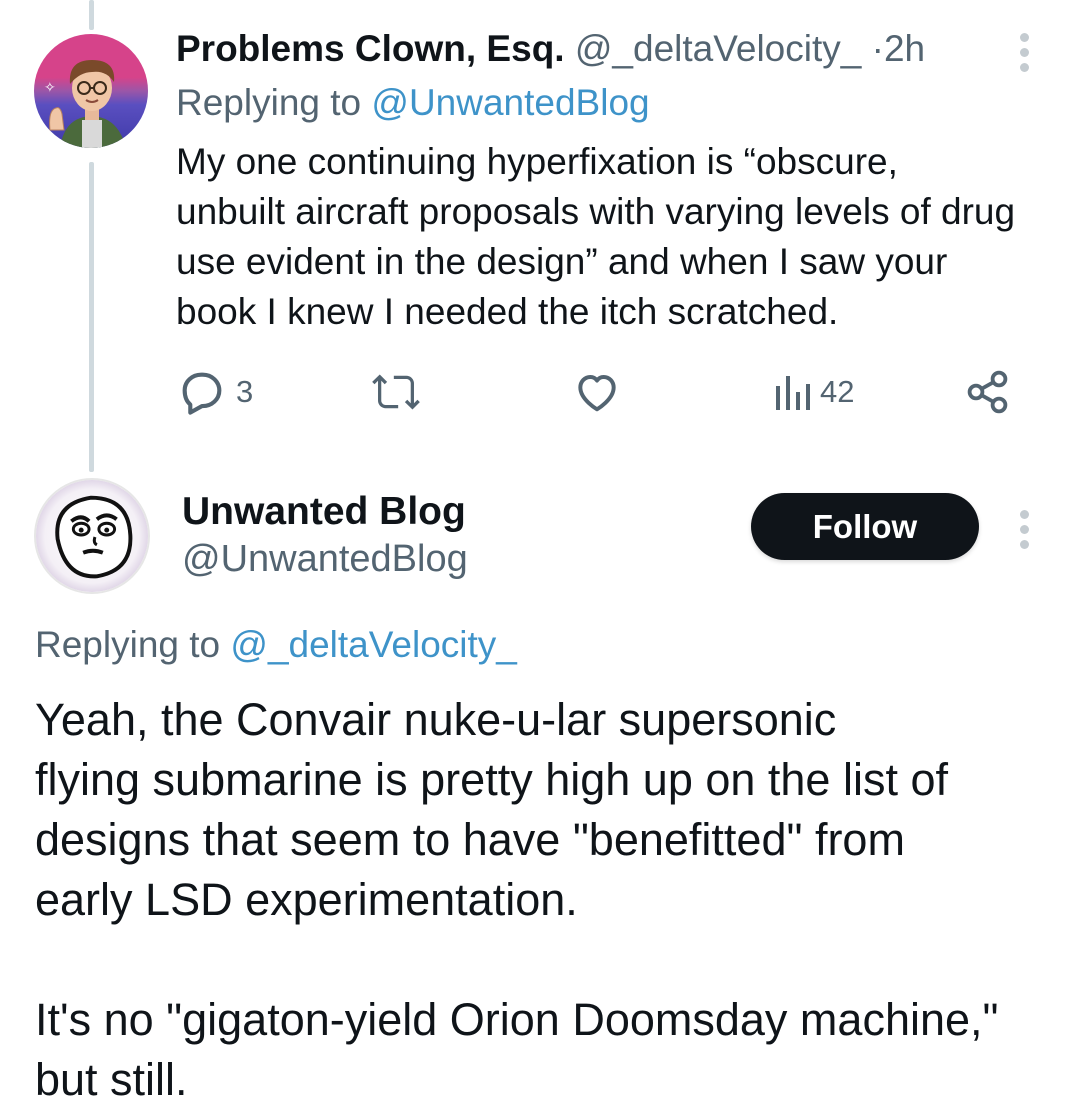  What do you see at coordinates (373, 644) in the screenshot?
I see `replying-to-handle: @_deltaVelocity_` at bounding box center [373, 644].